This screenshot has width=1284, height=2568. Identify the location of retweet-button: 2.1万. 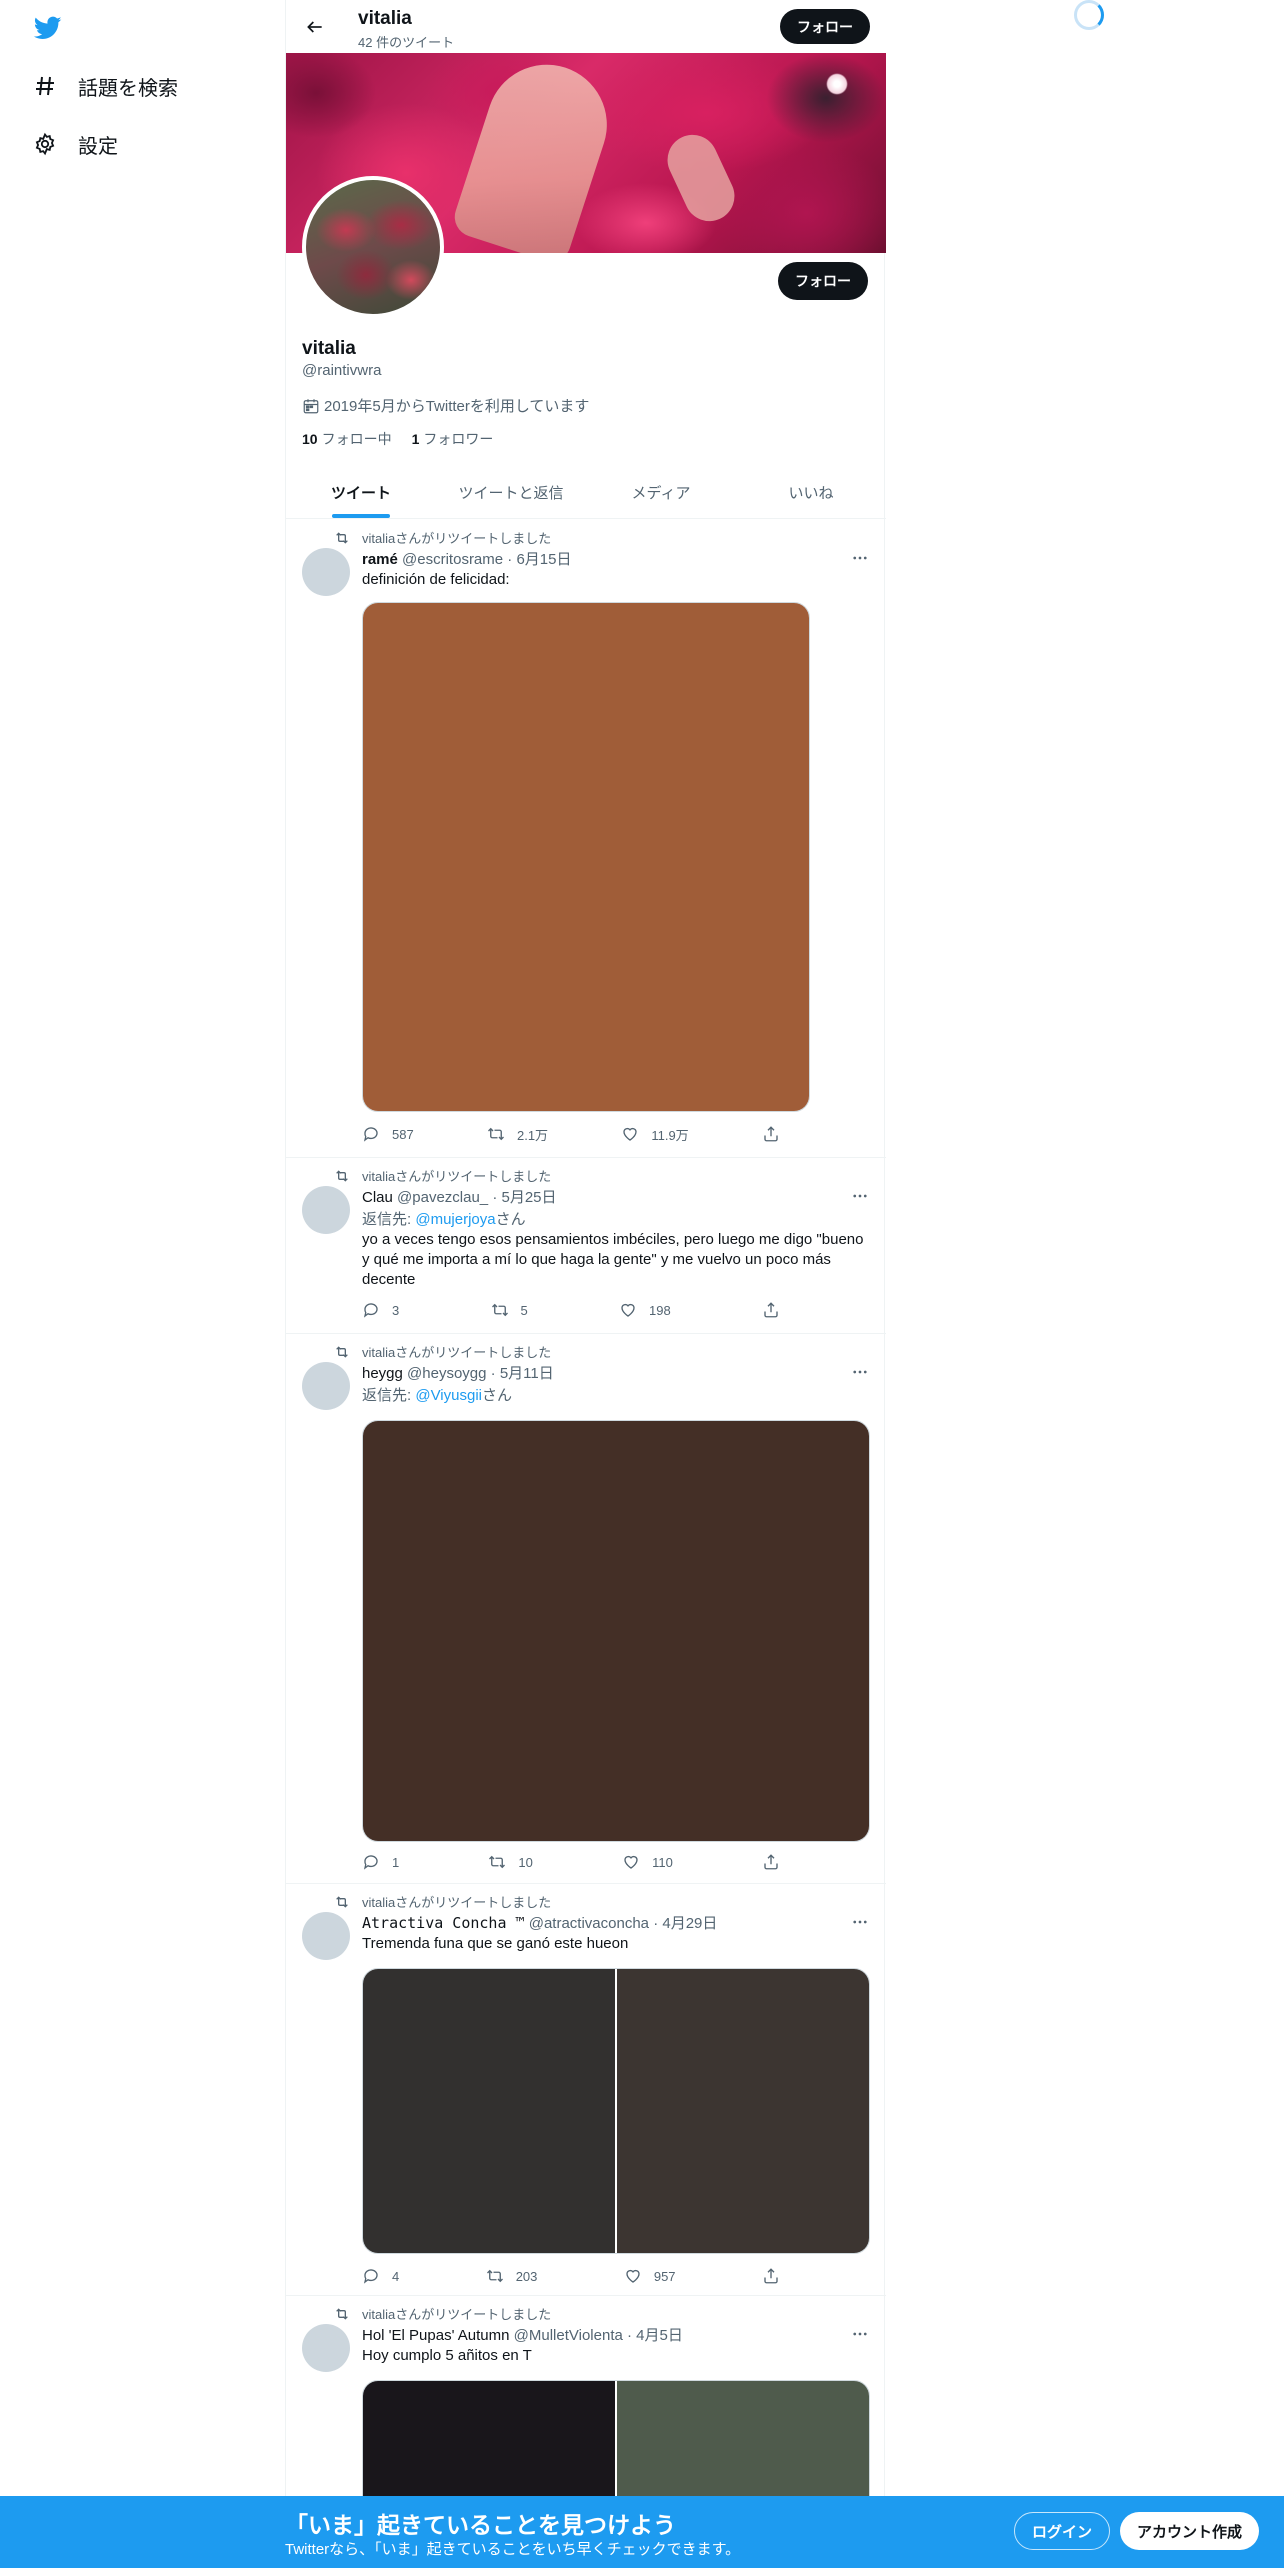
(517, 1134).